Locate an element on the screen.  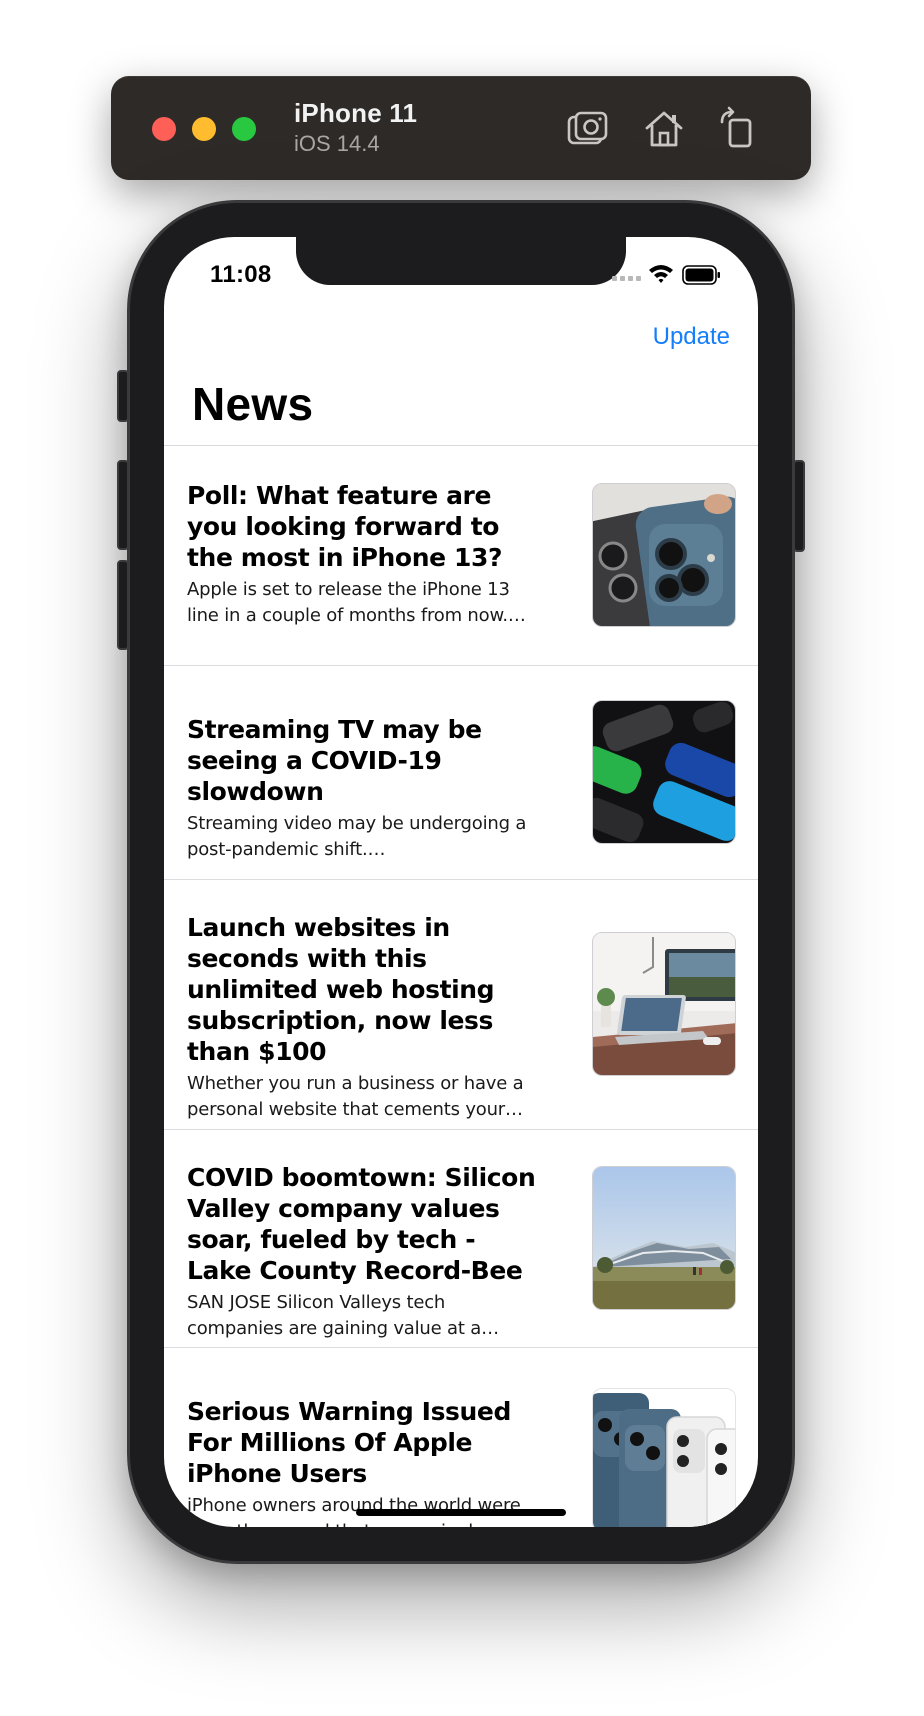
laptop-desk-photo is located at coordinates (664, 1004).